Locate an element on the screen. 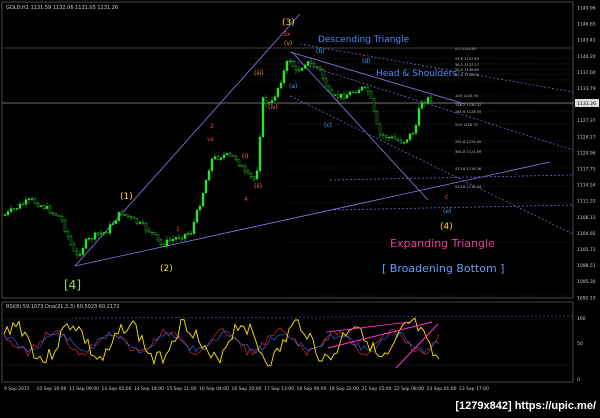 Image resolution: width=600 pixels, height=418 pixels. time-tick-label: 10 Sep 16:00 is located at coordinates (52, 389).